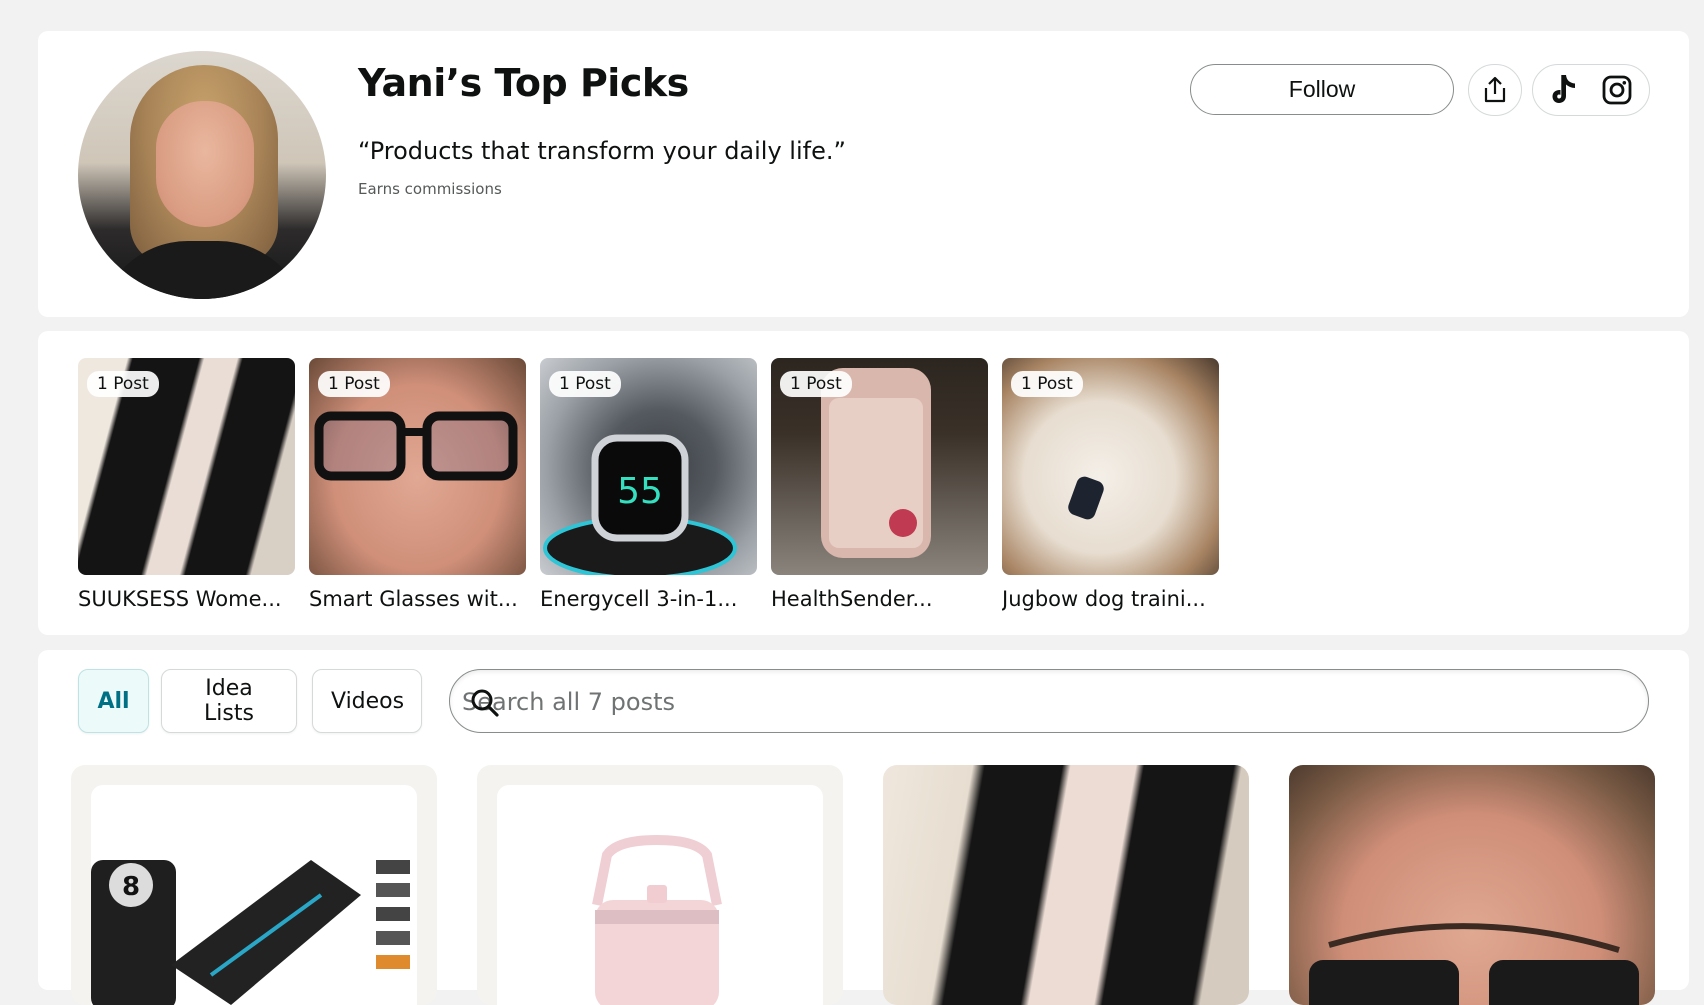 The image size is (1704, 1005). Describe the element at coordinates (1617, 90) in the screenshot. I see `instagram-icon` at that location.